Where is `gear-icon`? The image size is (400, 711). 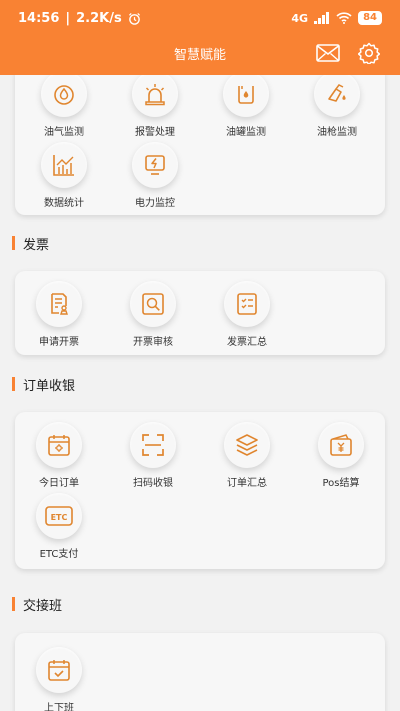
gear-icon is located at coordinates (369, 53).